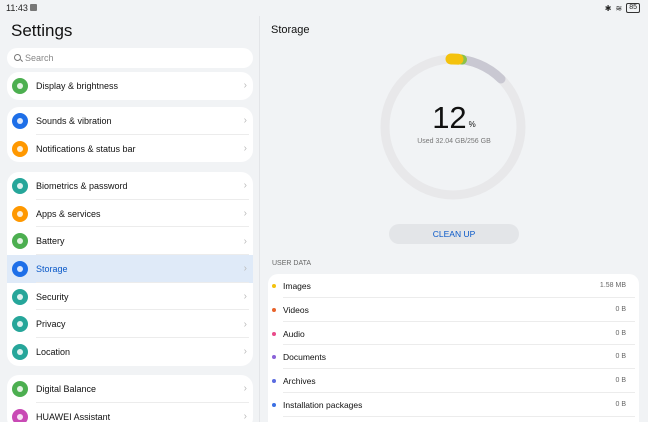 The width and height of the screenshot is (648, 422). Describe the element at coordinates (20, 185) in the screenshot. I see `biometrics-password-icon` at that location.